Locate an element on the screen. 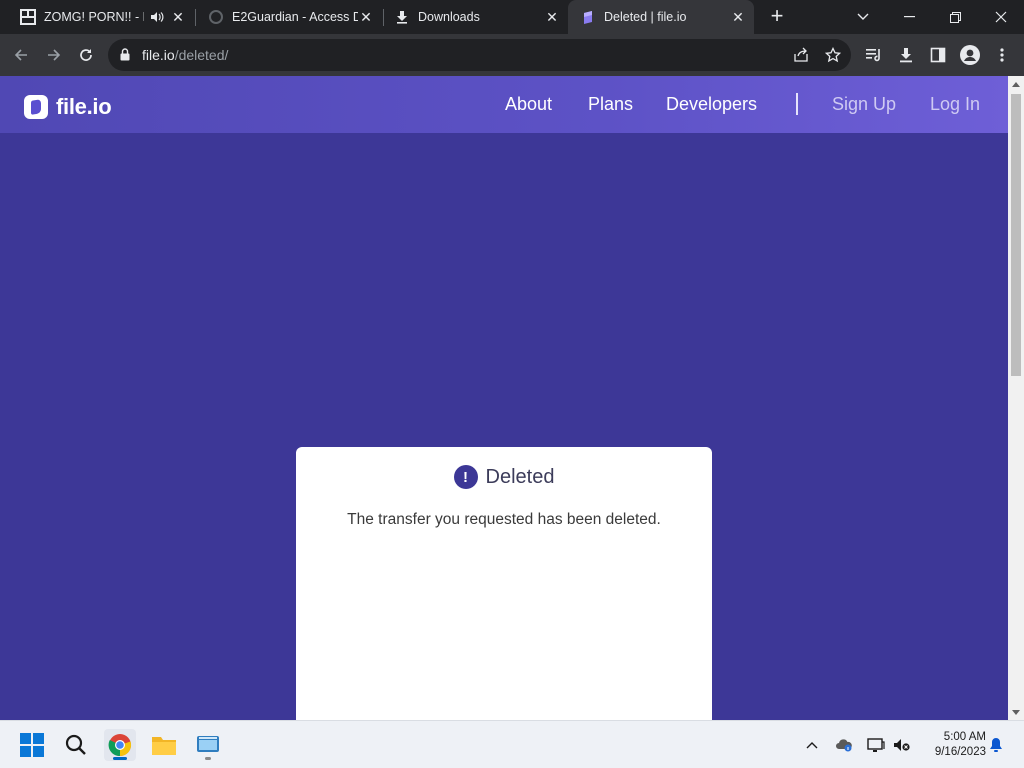  loading-spinner-icon is located at coordinates (216, 17).